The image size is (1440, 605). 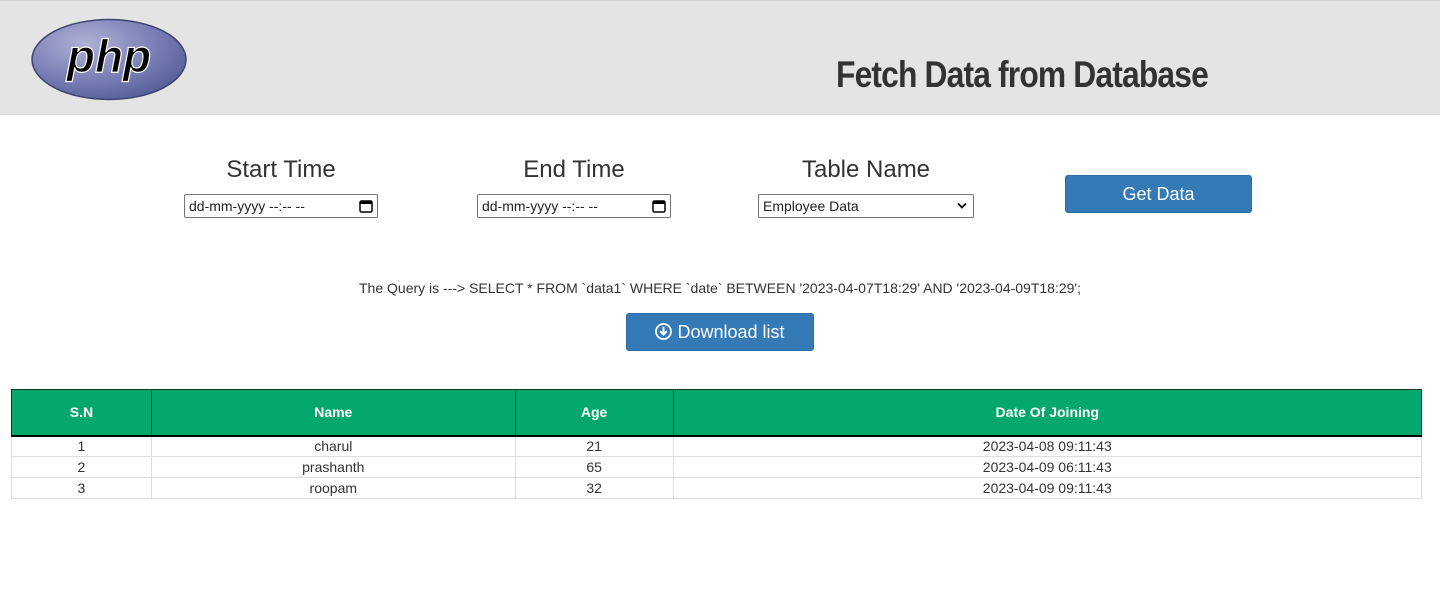 I want to click on cell-sn: 3, so click(x=81, y=488).